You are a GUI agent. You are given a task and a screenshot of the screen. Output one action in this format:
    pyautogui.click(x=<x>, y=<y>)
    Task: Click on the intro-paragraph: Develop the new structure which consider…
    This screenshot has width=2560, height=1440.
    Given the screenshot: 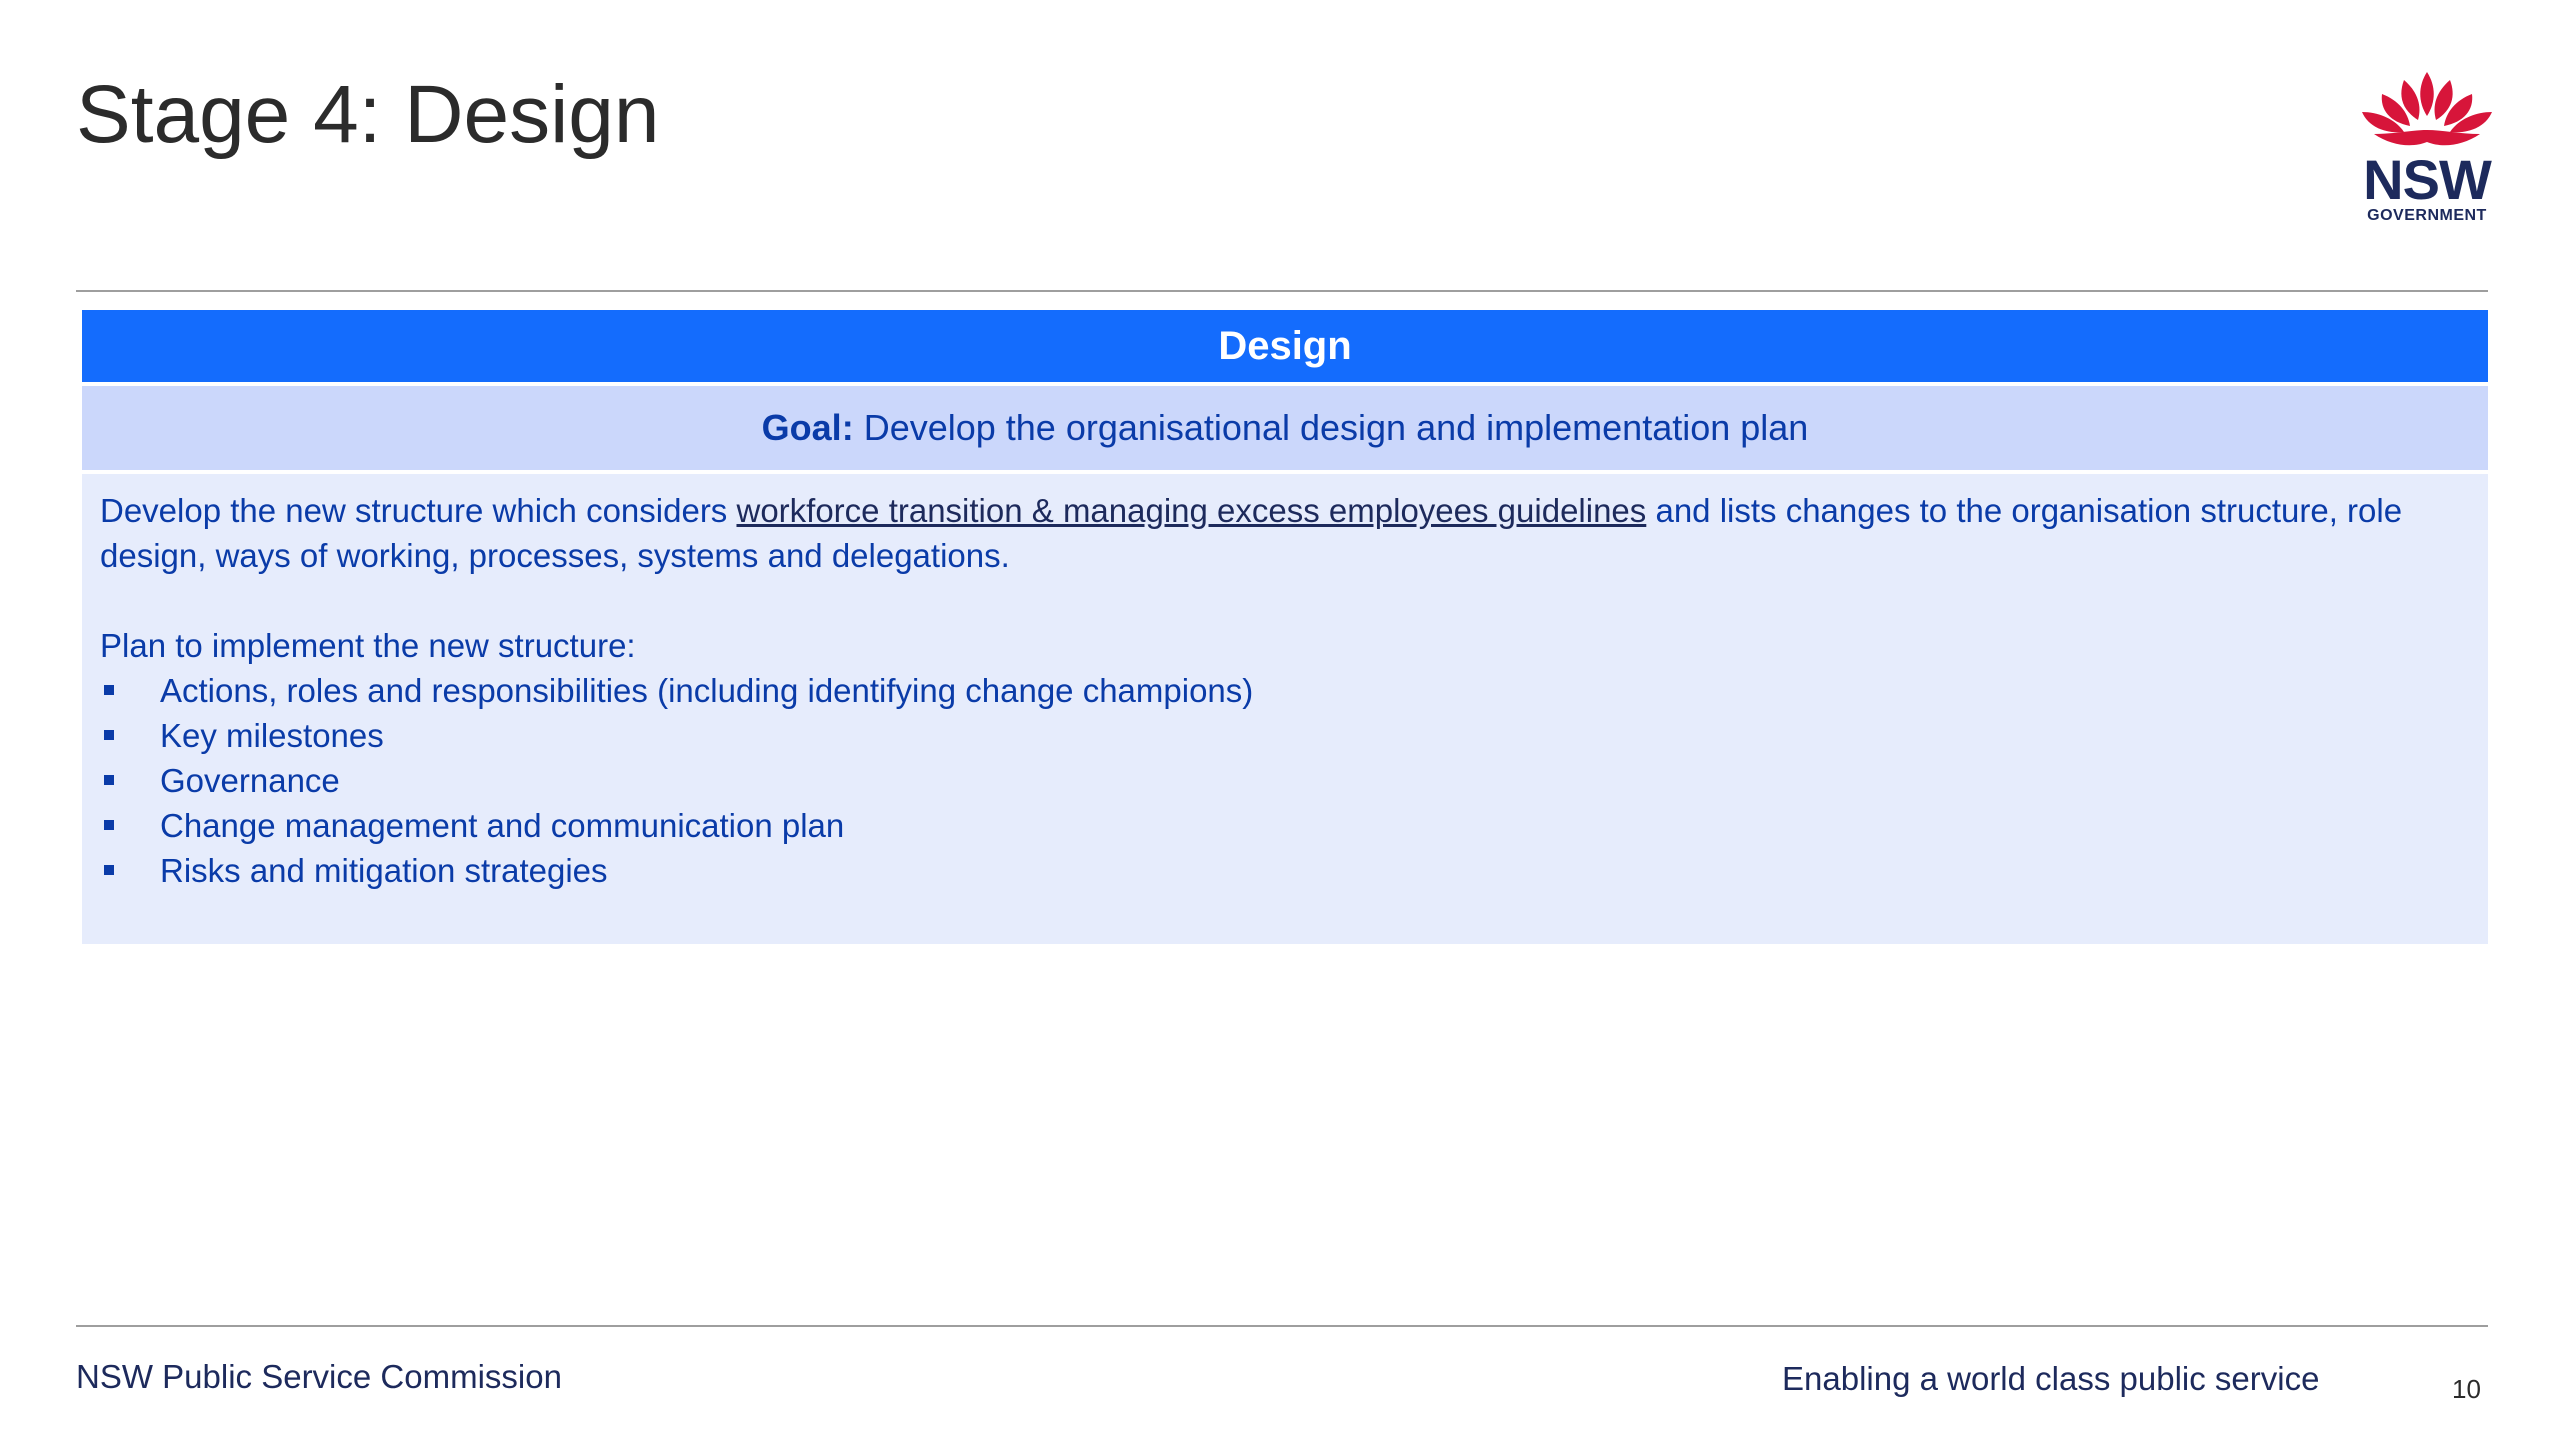 What is the action you would take?
    pyautogui.click(x=1285, y=533)
    